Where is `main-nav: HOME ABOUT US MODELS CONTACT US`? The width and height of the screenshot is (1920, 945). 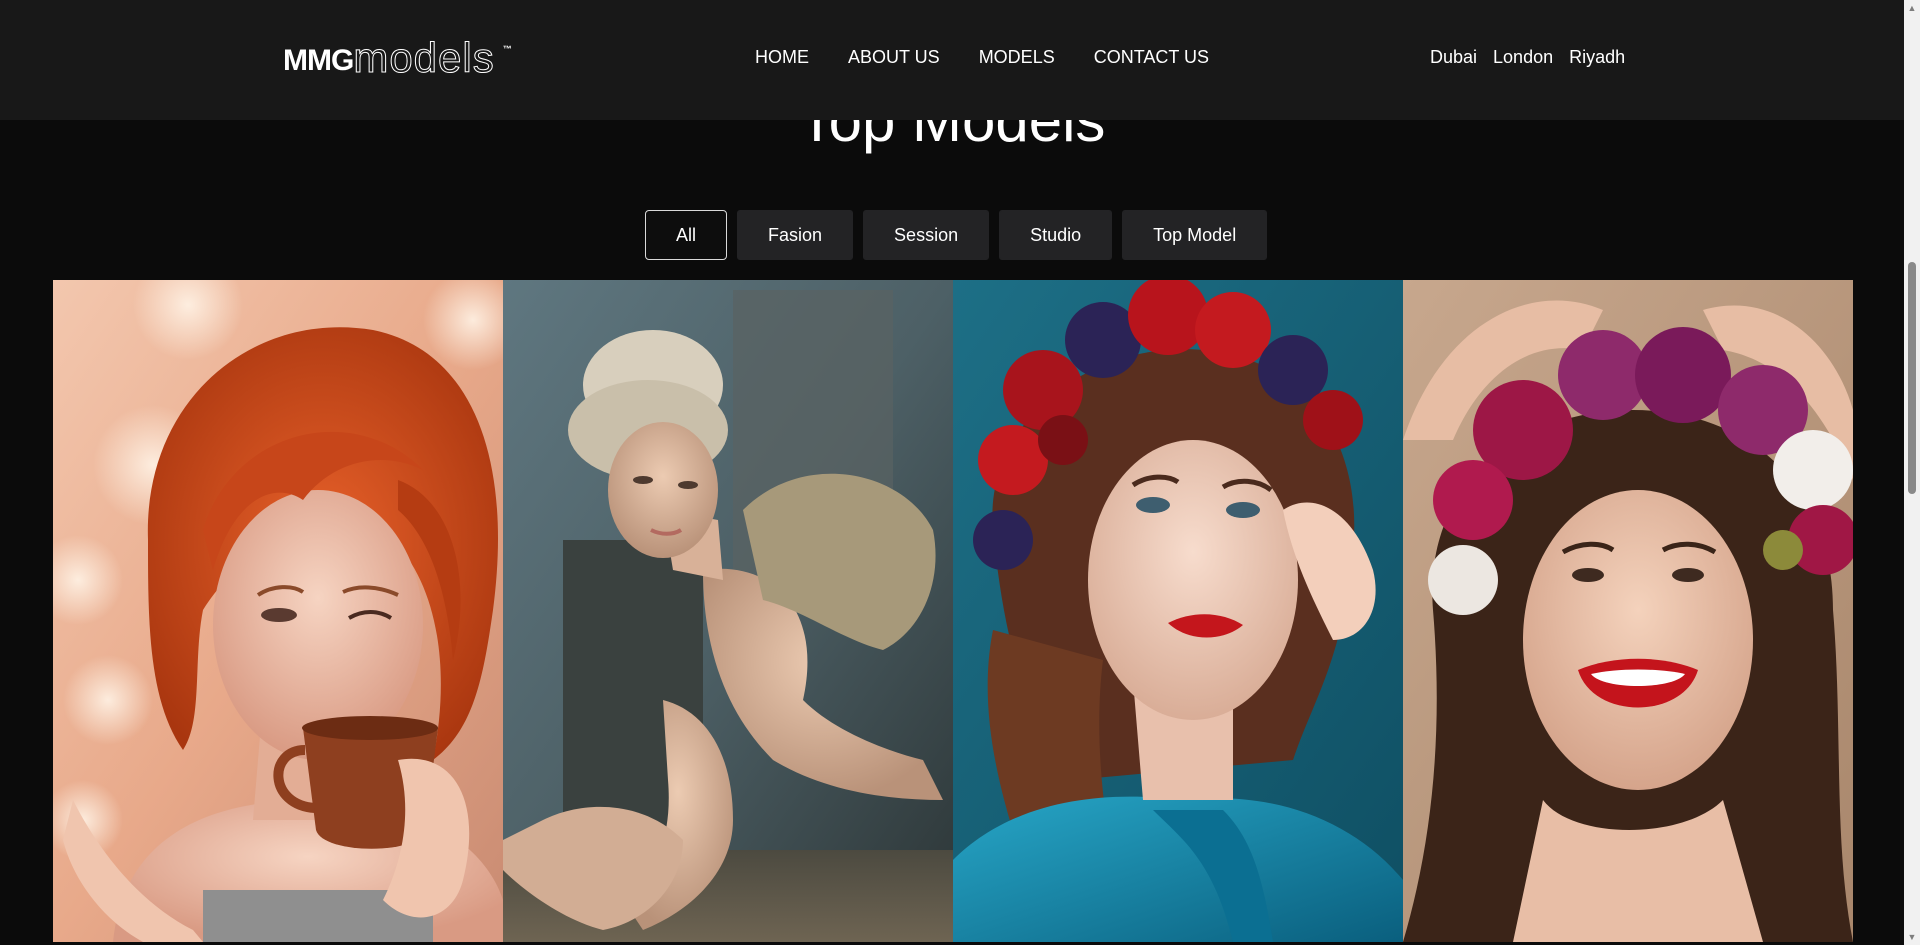 main-nav: HOME ABOUT US MODELS CONTACT US is located at coordinates (1001, 57).